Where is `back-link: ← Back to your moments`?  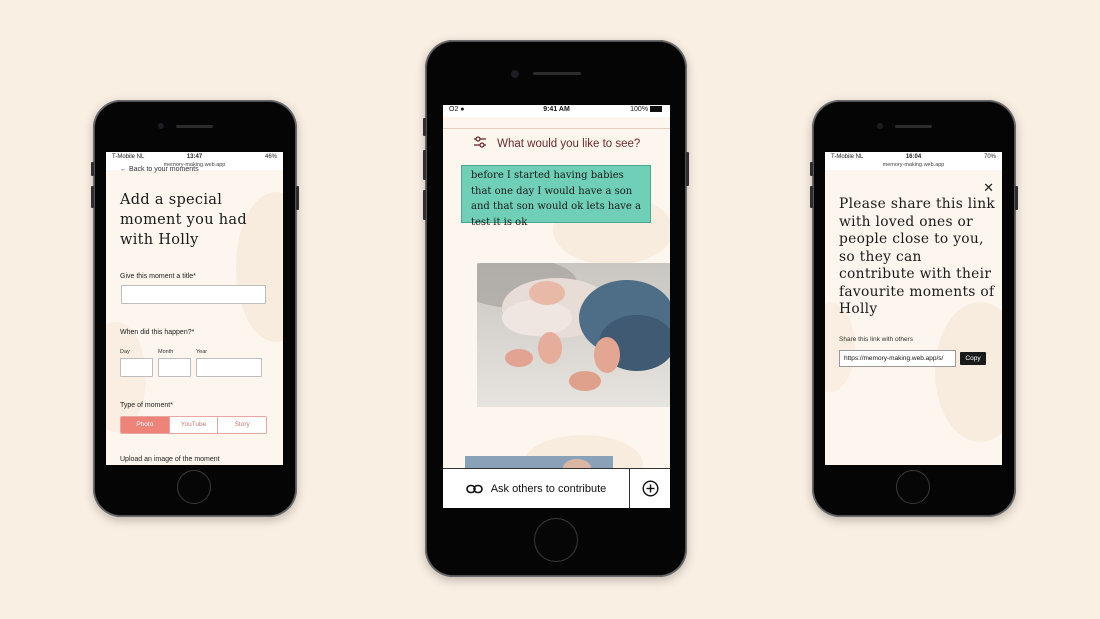 back-link: ← Back to your moments is located at coordinates (159, 169).